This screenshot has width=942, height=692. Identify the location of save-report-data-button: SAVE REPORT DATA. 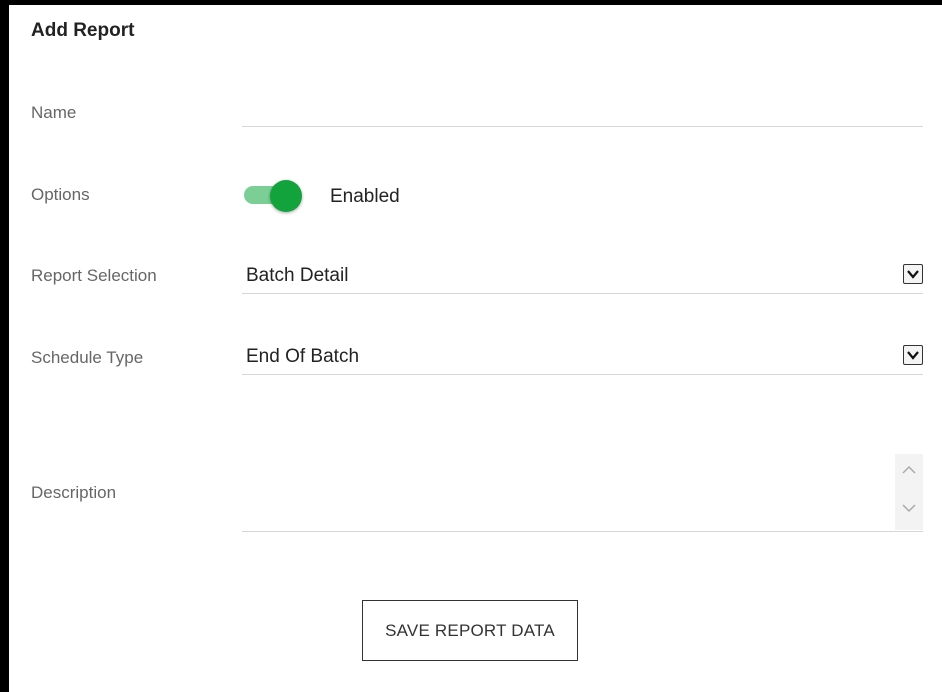
(470, 630).